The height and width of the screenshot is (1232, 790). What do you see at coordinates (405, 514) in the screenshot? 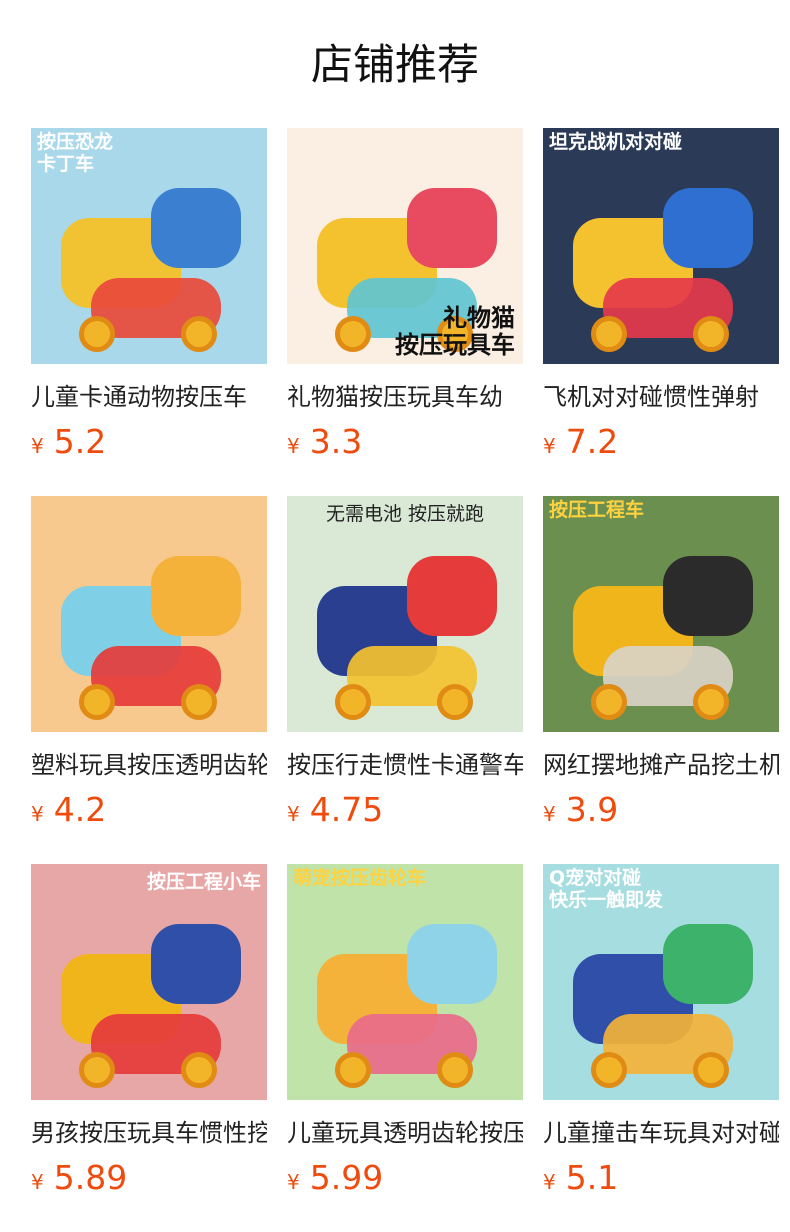
I see `image-caption: 无需电池 按压就跑` at bounding box center [405, 514].